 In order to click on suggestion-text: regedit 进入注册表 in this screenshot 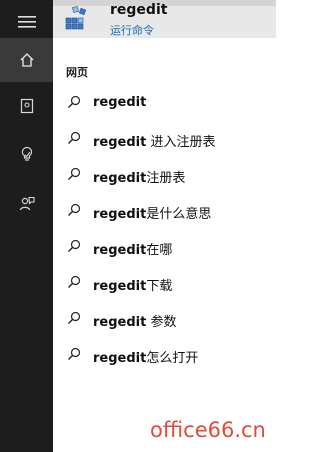, I will do `click(154, 142)`.